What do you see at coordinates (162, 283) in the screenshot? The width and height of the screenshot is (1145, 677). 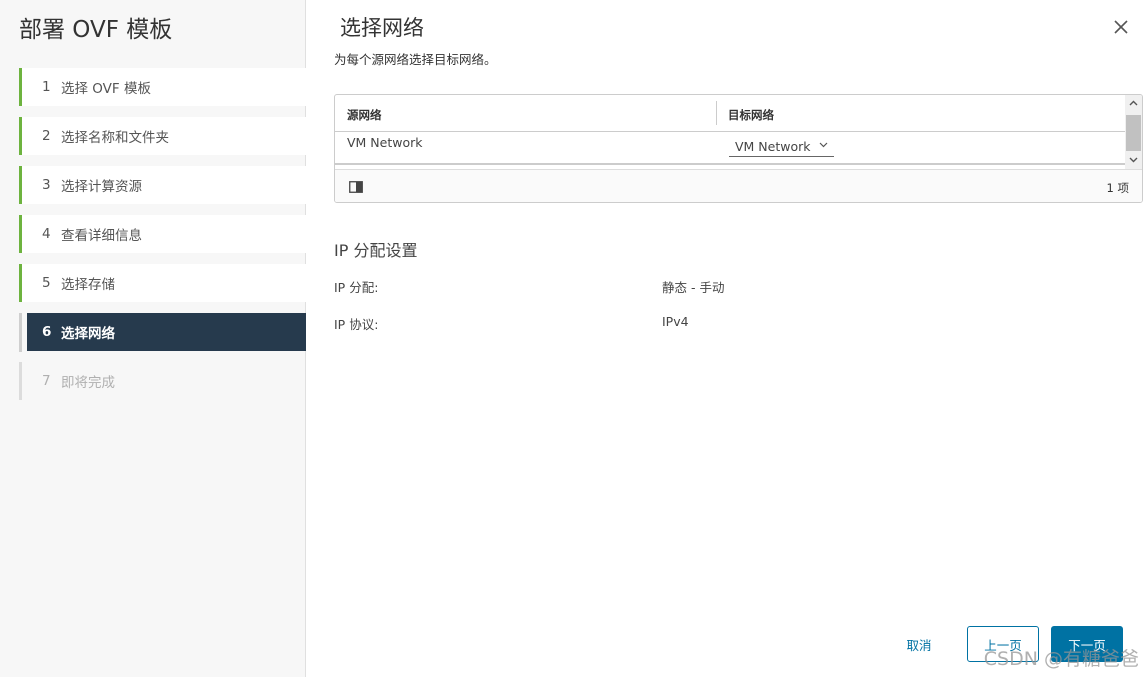 I see `step-select-storage: 5 选择存储` at bounding box center [162, 283].